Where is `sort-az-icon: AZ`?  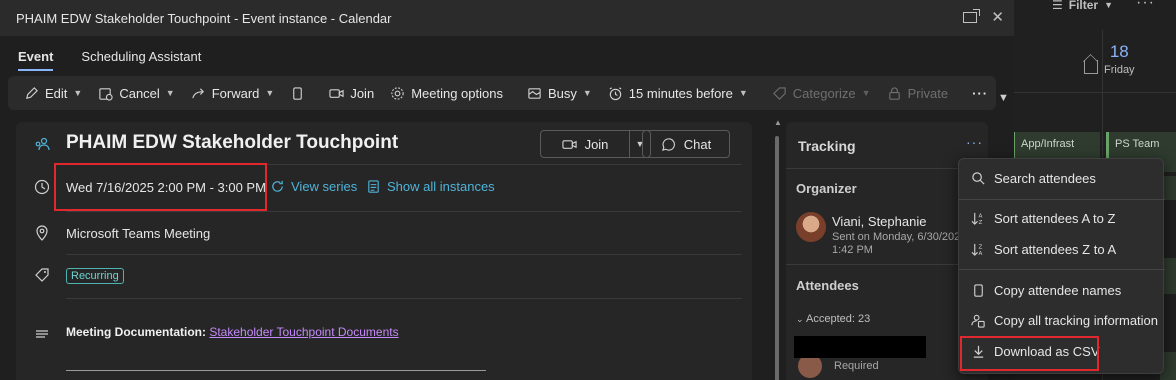 sort-az-icon: AZ is located at coordinates (978, 218).